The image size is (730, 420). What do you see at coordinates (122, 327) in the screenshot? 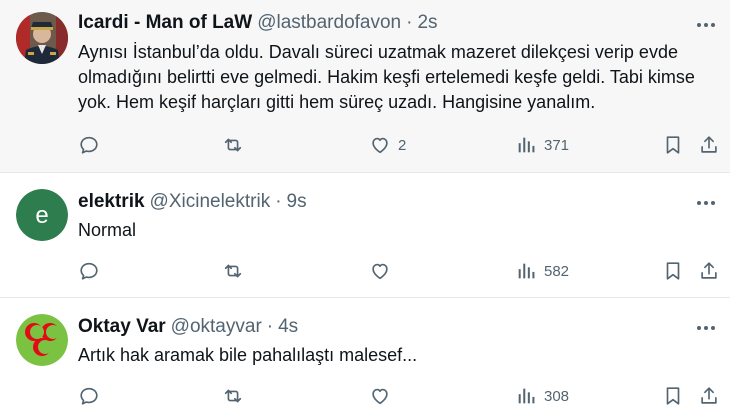
I see `display-name: Oktay Var` at bounding box center [122, 327].